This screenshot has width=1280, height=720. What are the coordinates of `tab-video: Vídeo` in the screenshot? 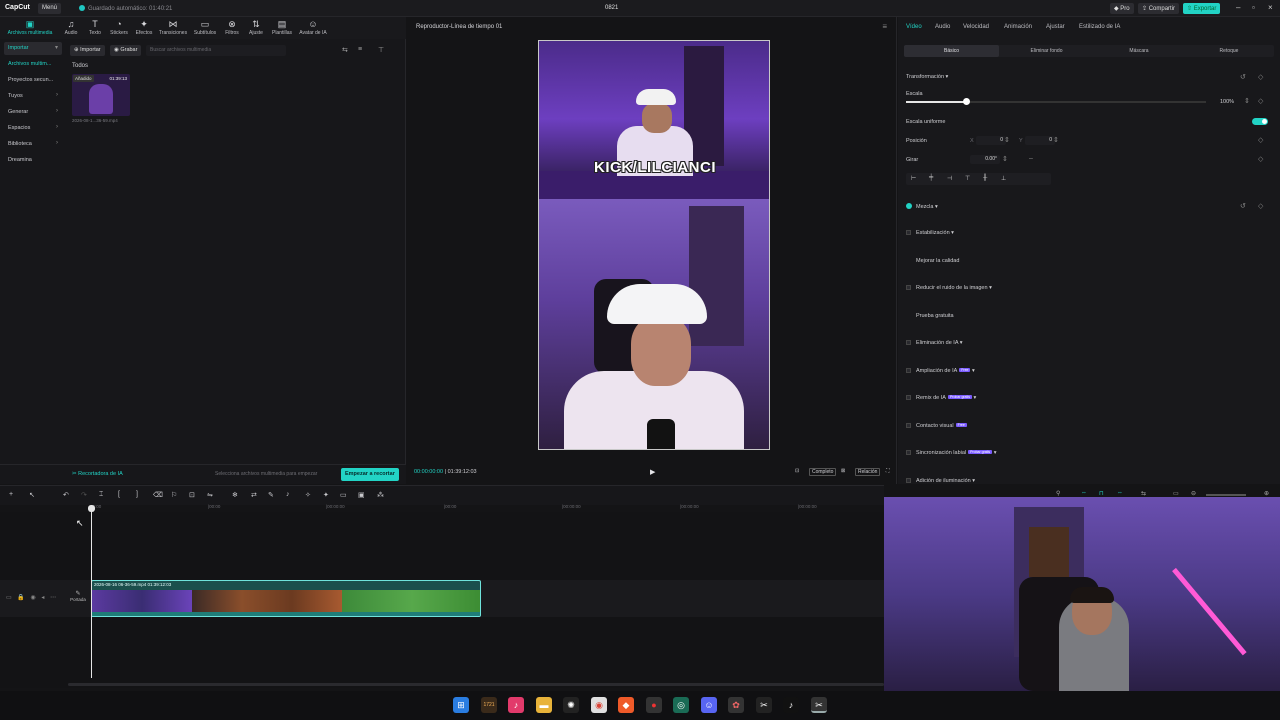 It's located at (914, 27).